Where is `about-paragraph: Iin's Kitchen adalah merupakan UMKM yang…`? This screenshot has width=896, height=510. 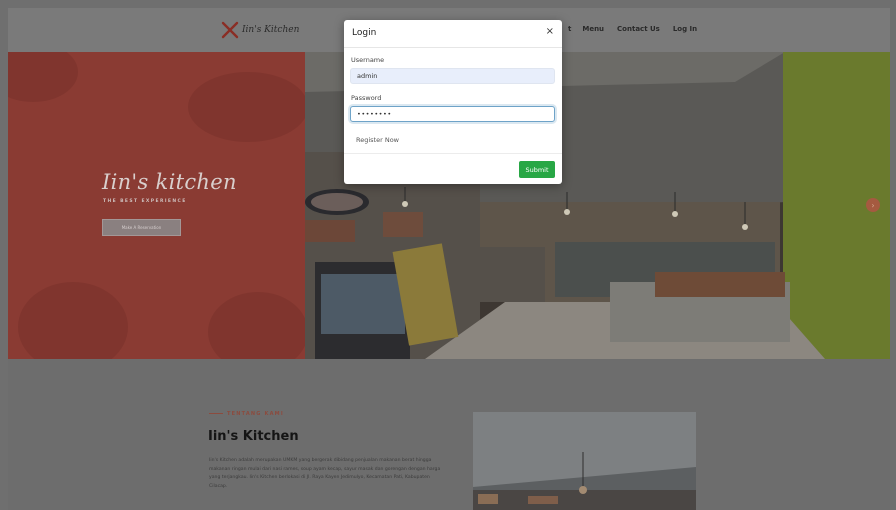
about-paragraph: Iin's Kitchen adalah merupakan UMKM yang… is located at coordinates (325, 473).